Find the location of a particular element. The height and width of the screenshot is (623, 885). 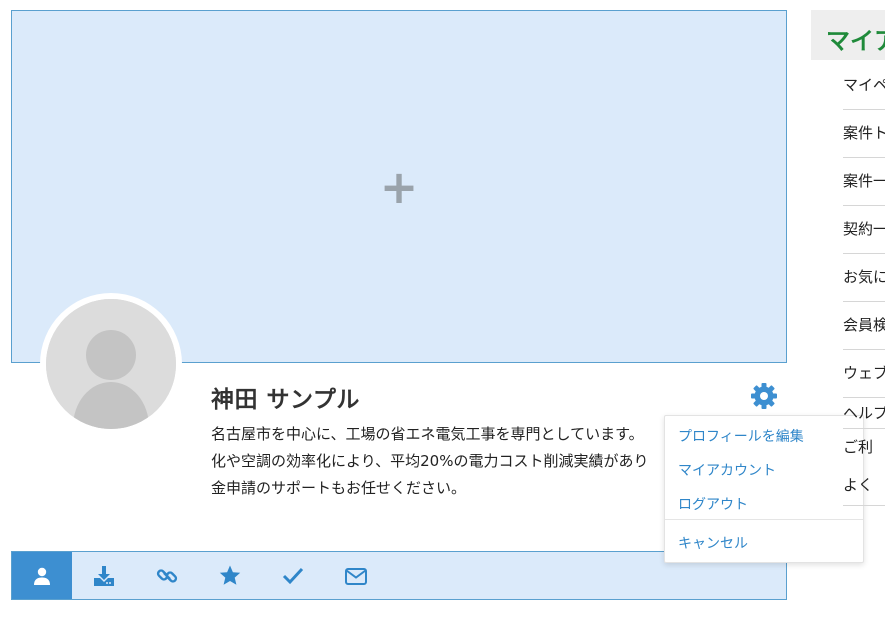

sidebar-item: 案件一 is located at coordinates (864, 182).